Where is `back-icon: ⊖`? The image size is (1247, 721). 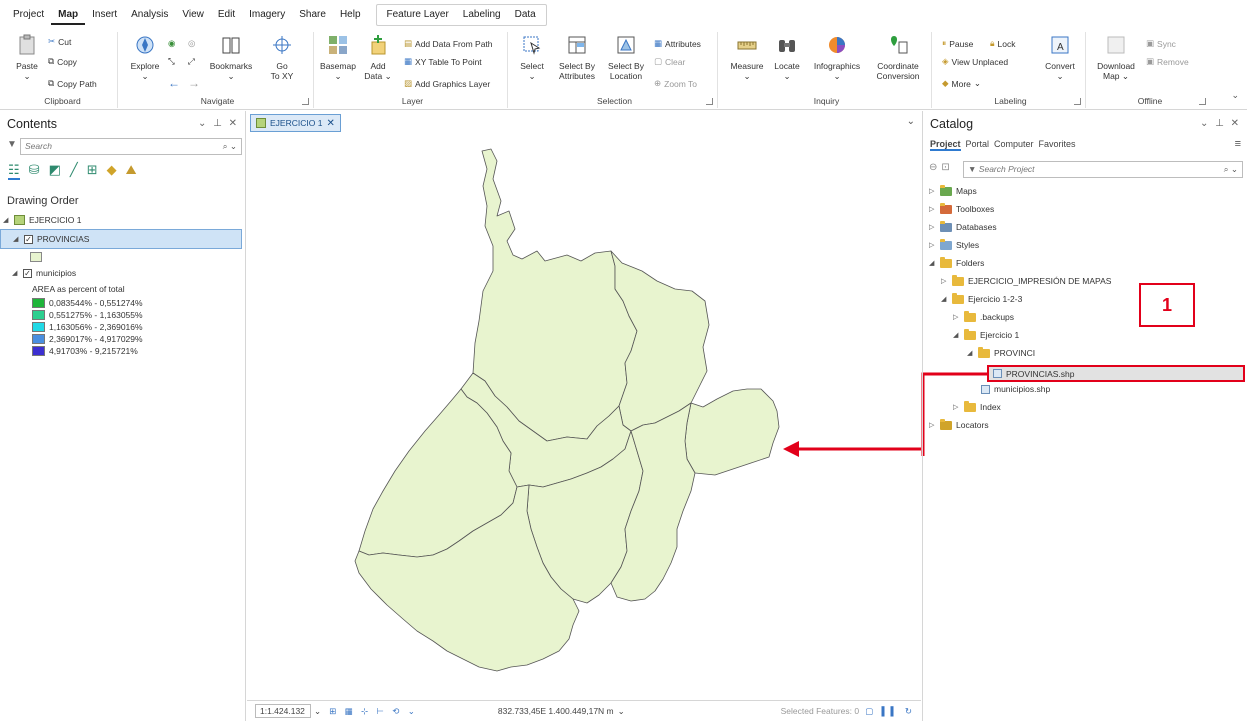 back-icon: ⊖ is located at coordinates (933, 167).